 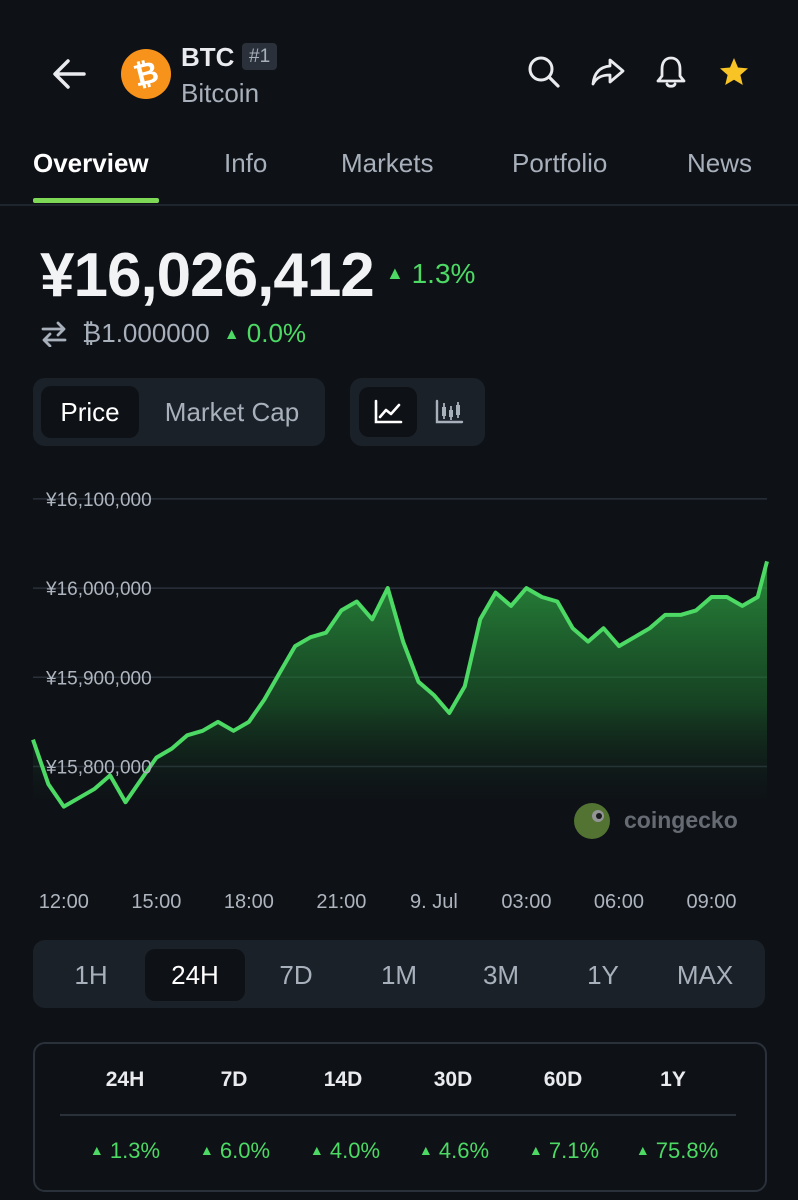 I want to click on line-chart-button, so click(x=388, y=412).